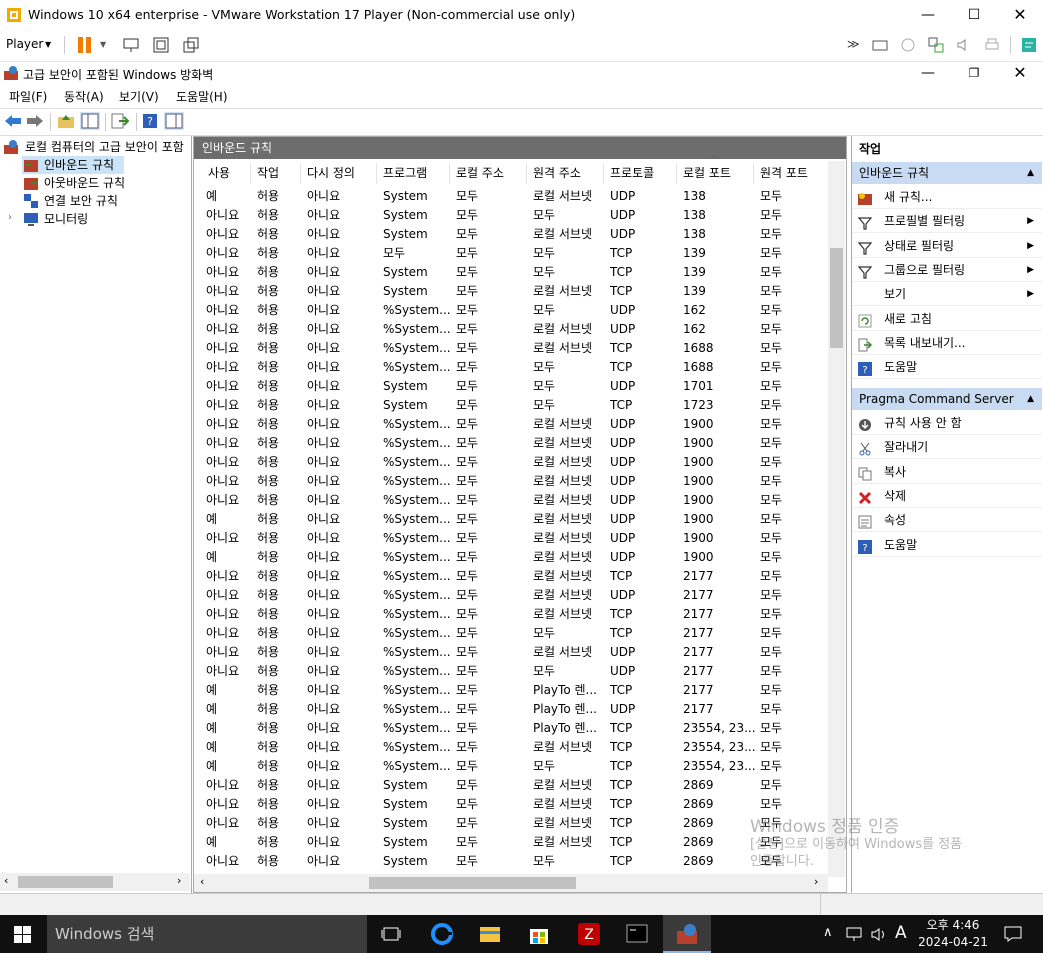 The height and width of the screenshot is (953, 1043). I want to click on rule-action-item: 속성, so click(947, 520).